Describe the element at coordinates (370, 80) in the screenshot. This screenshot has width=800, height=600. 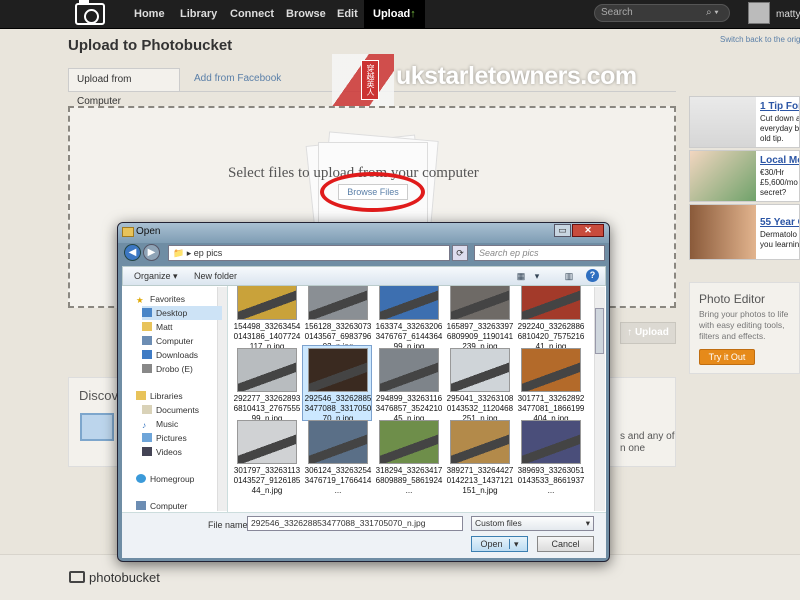
I see `watermark-cjk-text: 穿越英人` at that location.